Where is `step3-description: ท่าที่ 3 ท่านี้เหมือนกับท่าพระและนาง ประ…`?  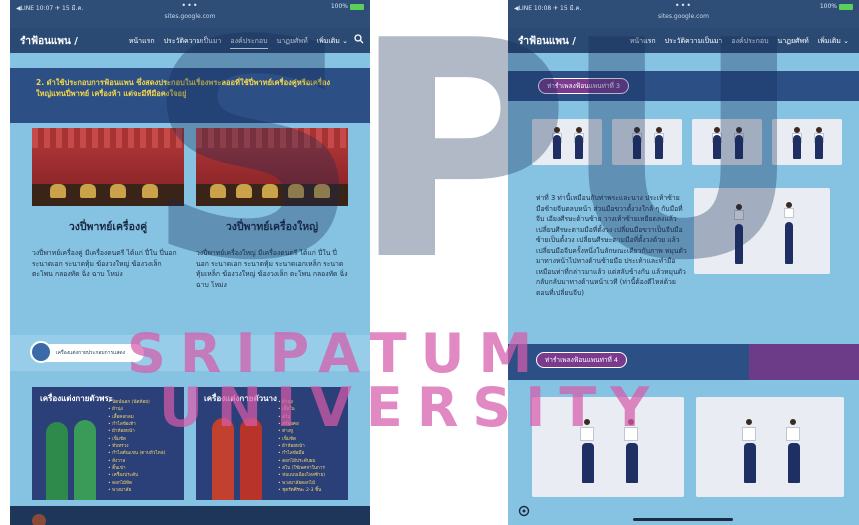
step3-description: ท่าที่ 3 ท่านี้เหมือนกับท่าพระและนาง ประ… is located at coordinates (611, 245).